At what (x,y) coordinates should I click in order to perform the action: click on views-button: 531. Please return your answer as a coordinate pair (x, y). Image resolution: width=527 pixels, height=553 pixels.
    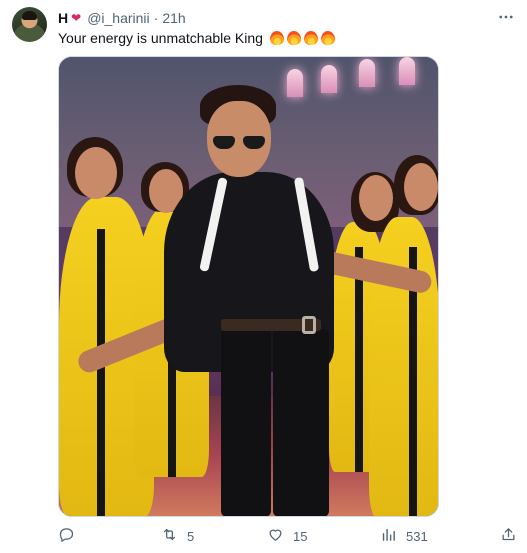
    Looking at the image, I should click on (404, 536).